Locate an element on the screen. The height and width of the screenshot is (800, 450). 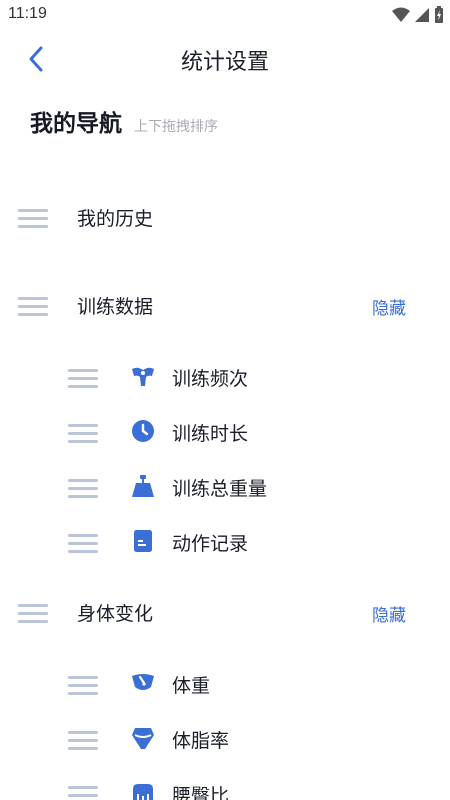
wifi-icon is located at coordinates (401, 14).